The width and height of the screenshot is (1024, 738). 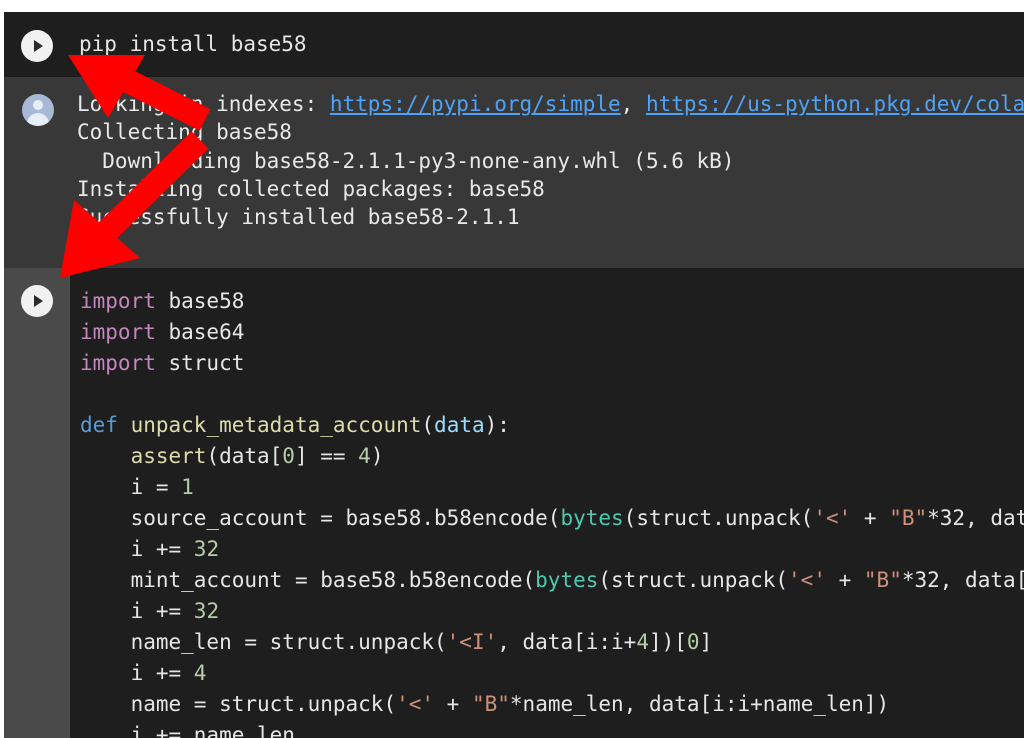 What do you see at coordinates (514, 44) in the screenshot?
I see `code-cell-pip-install: pip install base58` at bounding box center [514, 44].